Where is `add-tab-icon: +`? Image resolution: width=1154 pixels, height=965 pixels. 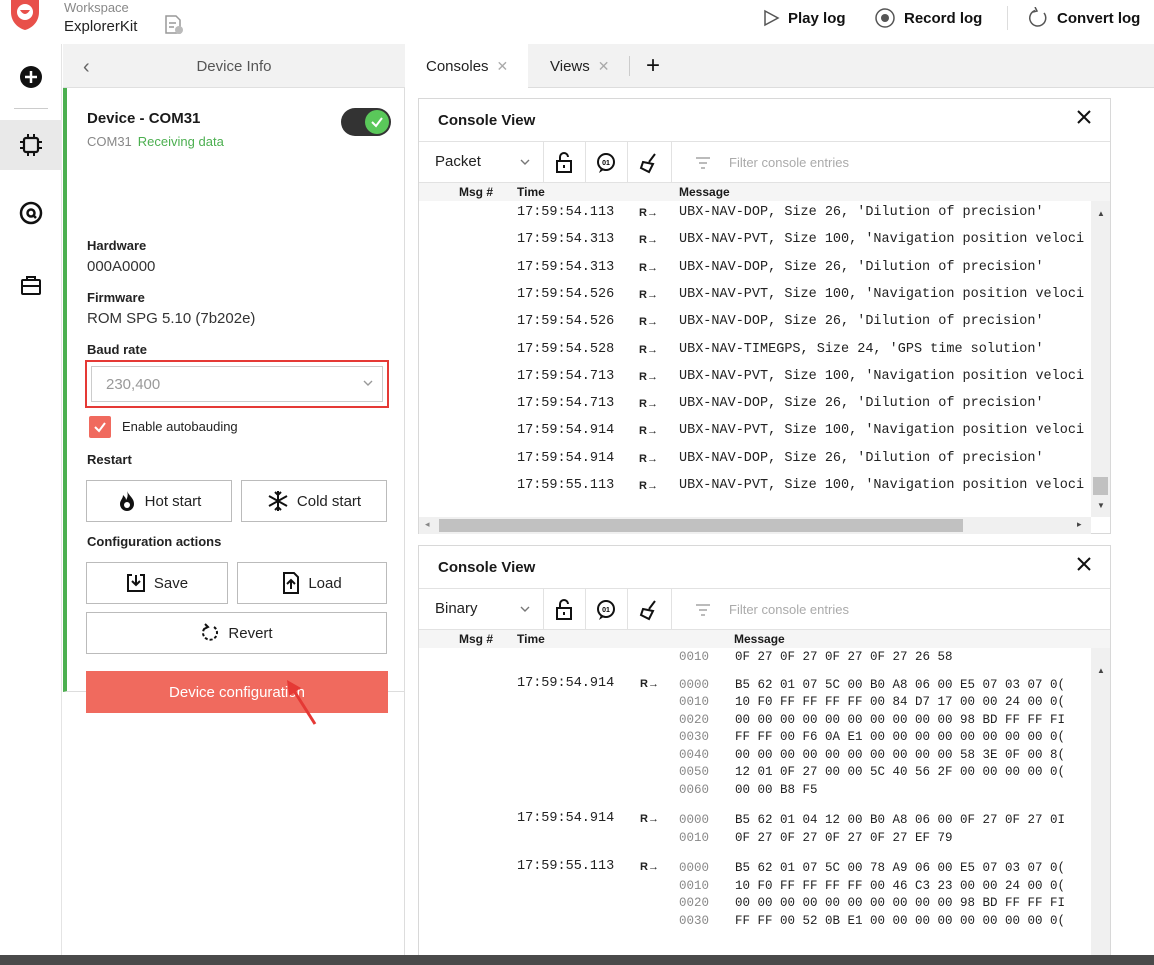 add-tab-icon: + is located at coordinates (653, 66).